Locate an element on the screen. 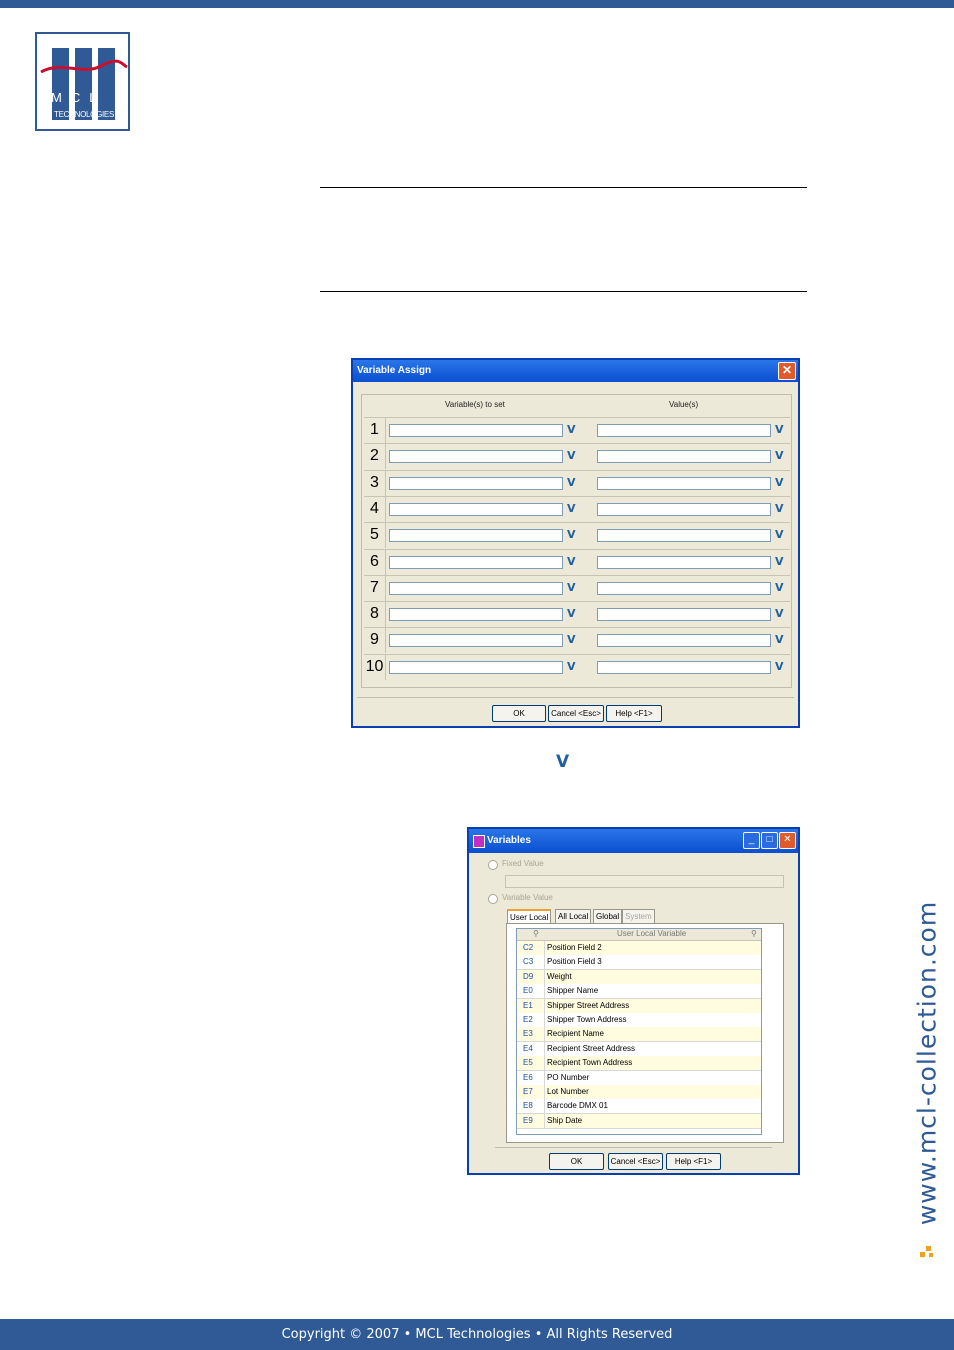  table-row: E2 Shipper Town Address is located at coordinates (639, 1020).